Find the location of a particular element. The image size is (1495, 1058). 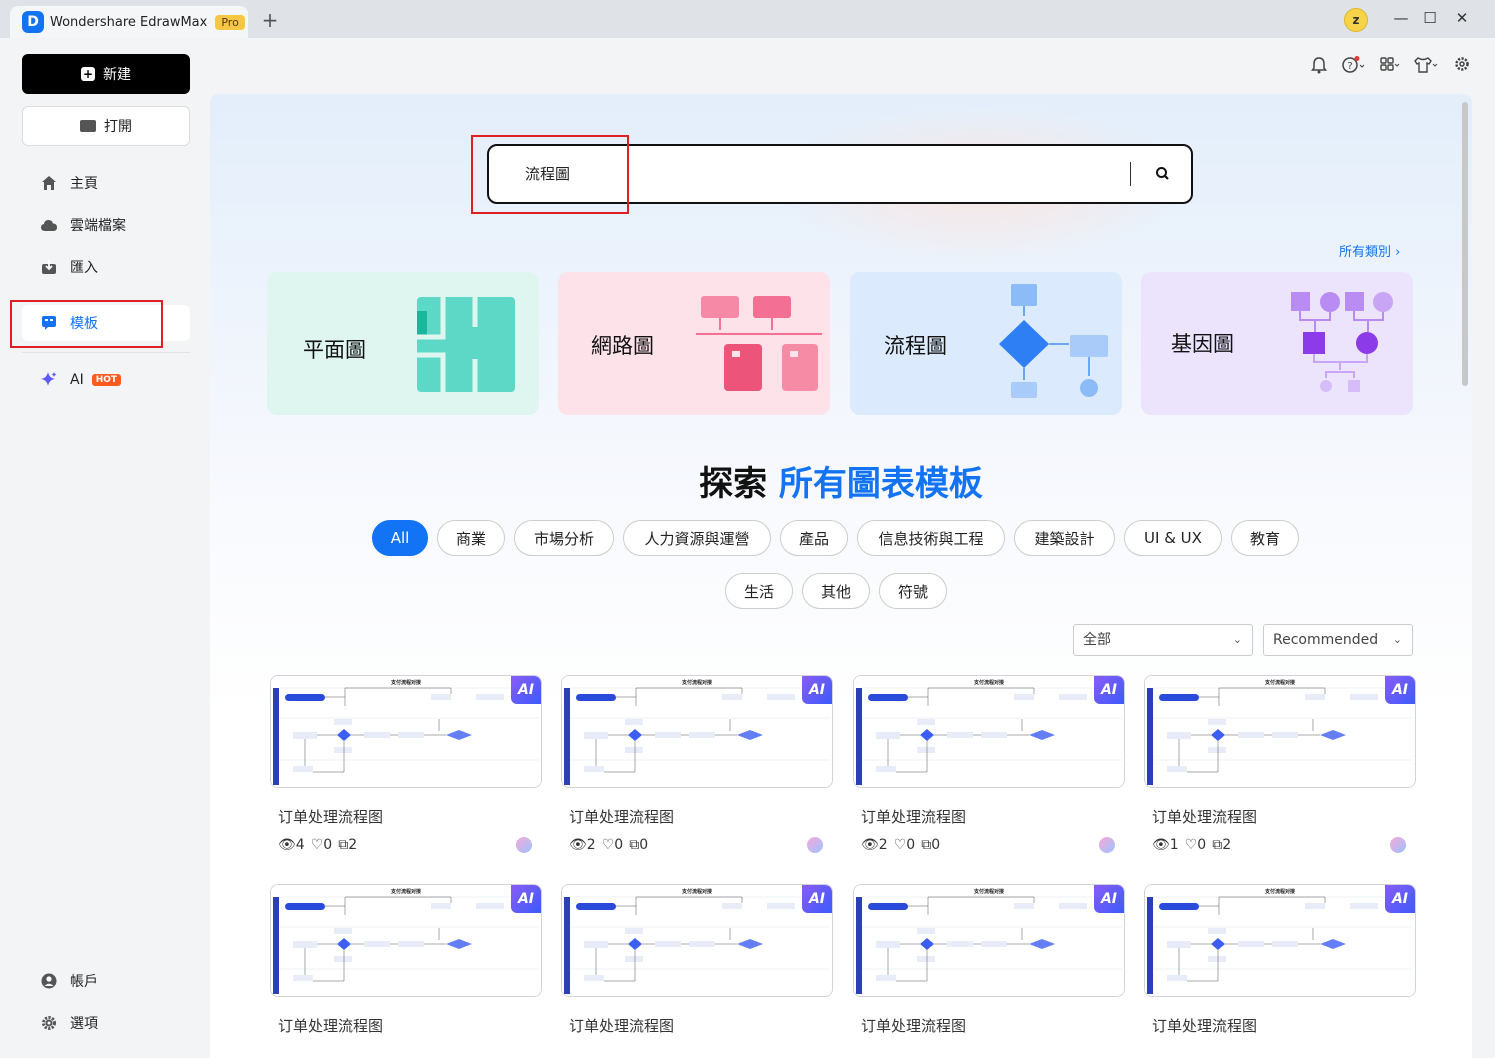

template-card: 支付流程对接 AI 订单处理流程图 👁1 ♡0 ⧉2 is located at coordinates (1280, 770).